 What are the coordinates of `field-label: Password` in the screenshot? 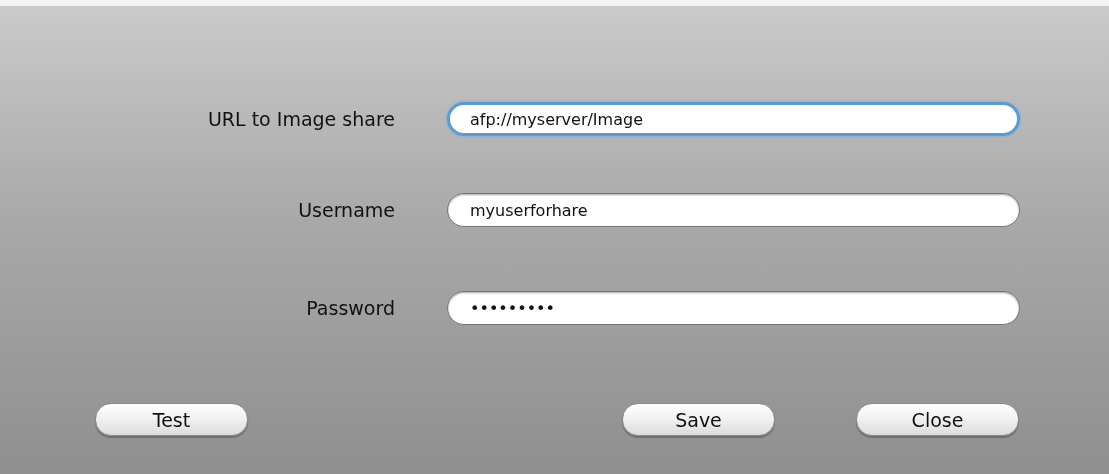 It's located at (350, 308).